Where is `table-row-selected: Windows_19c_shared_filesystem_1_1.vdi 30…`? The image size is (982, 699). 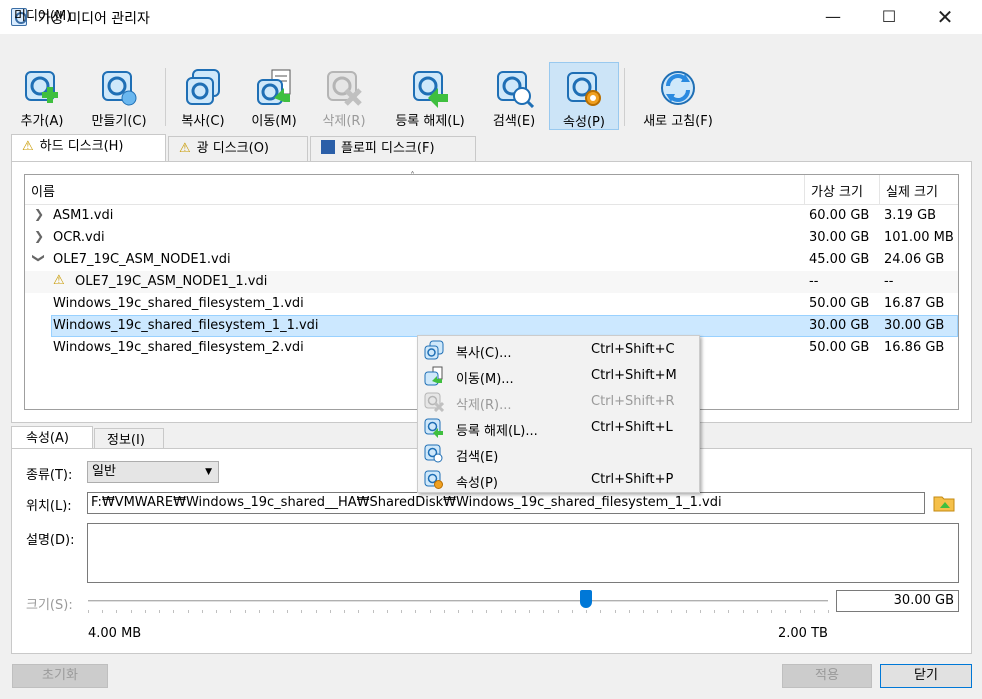
table-row-selected: Windows_19c_shared_filesystem_1_1.vdi 30… is located at coordinates (491, 326).